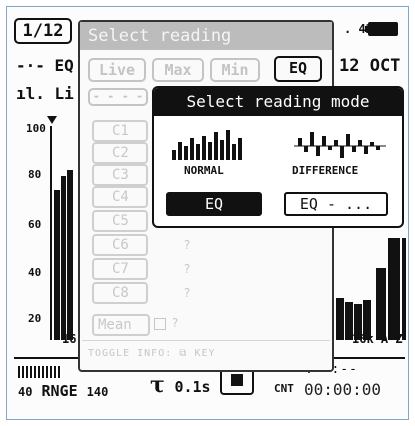  What do you see at coordinates (69, 339) in the screenshot?
I see `x-tick-left: 16` at bounding box center [69, 339].